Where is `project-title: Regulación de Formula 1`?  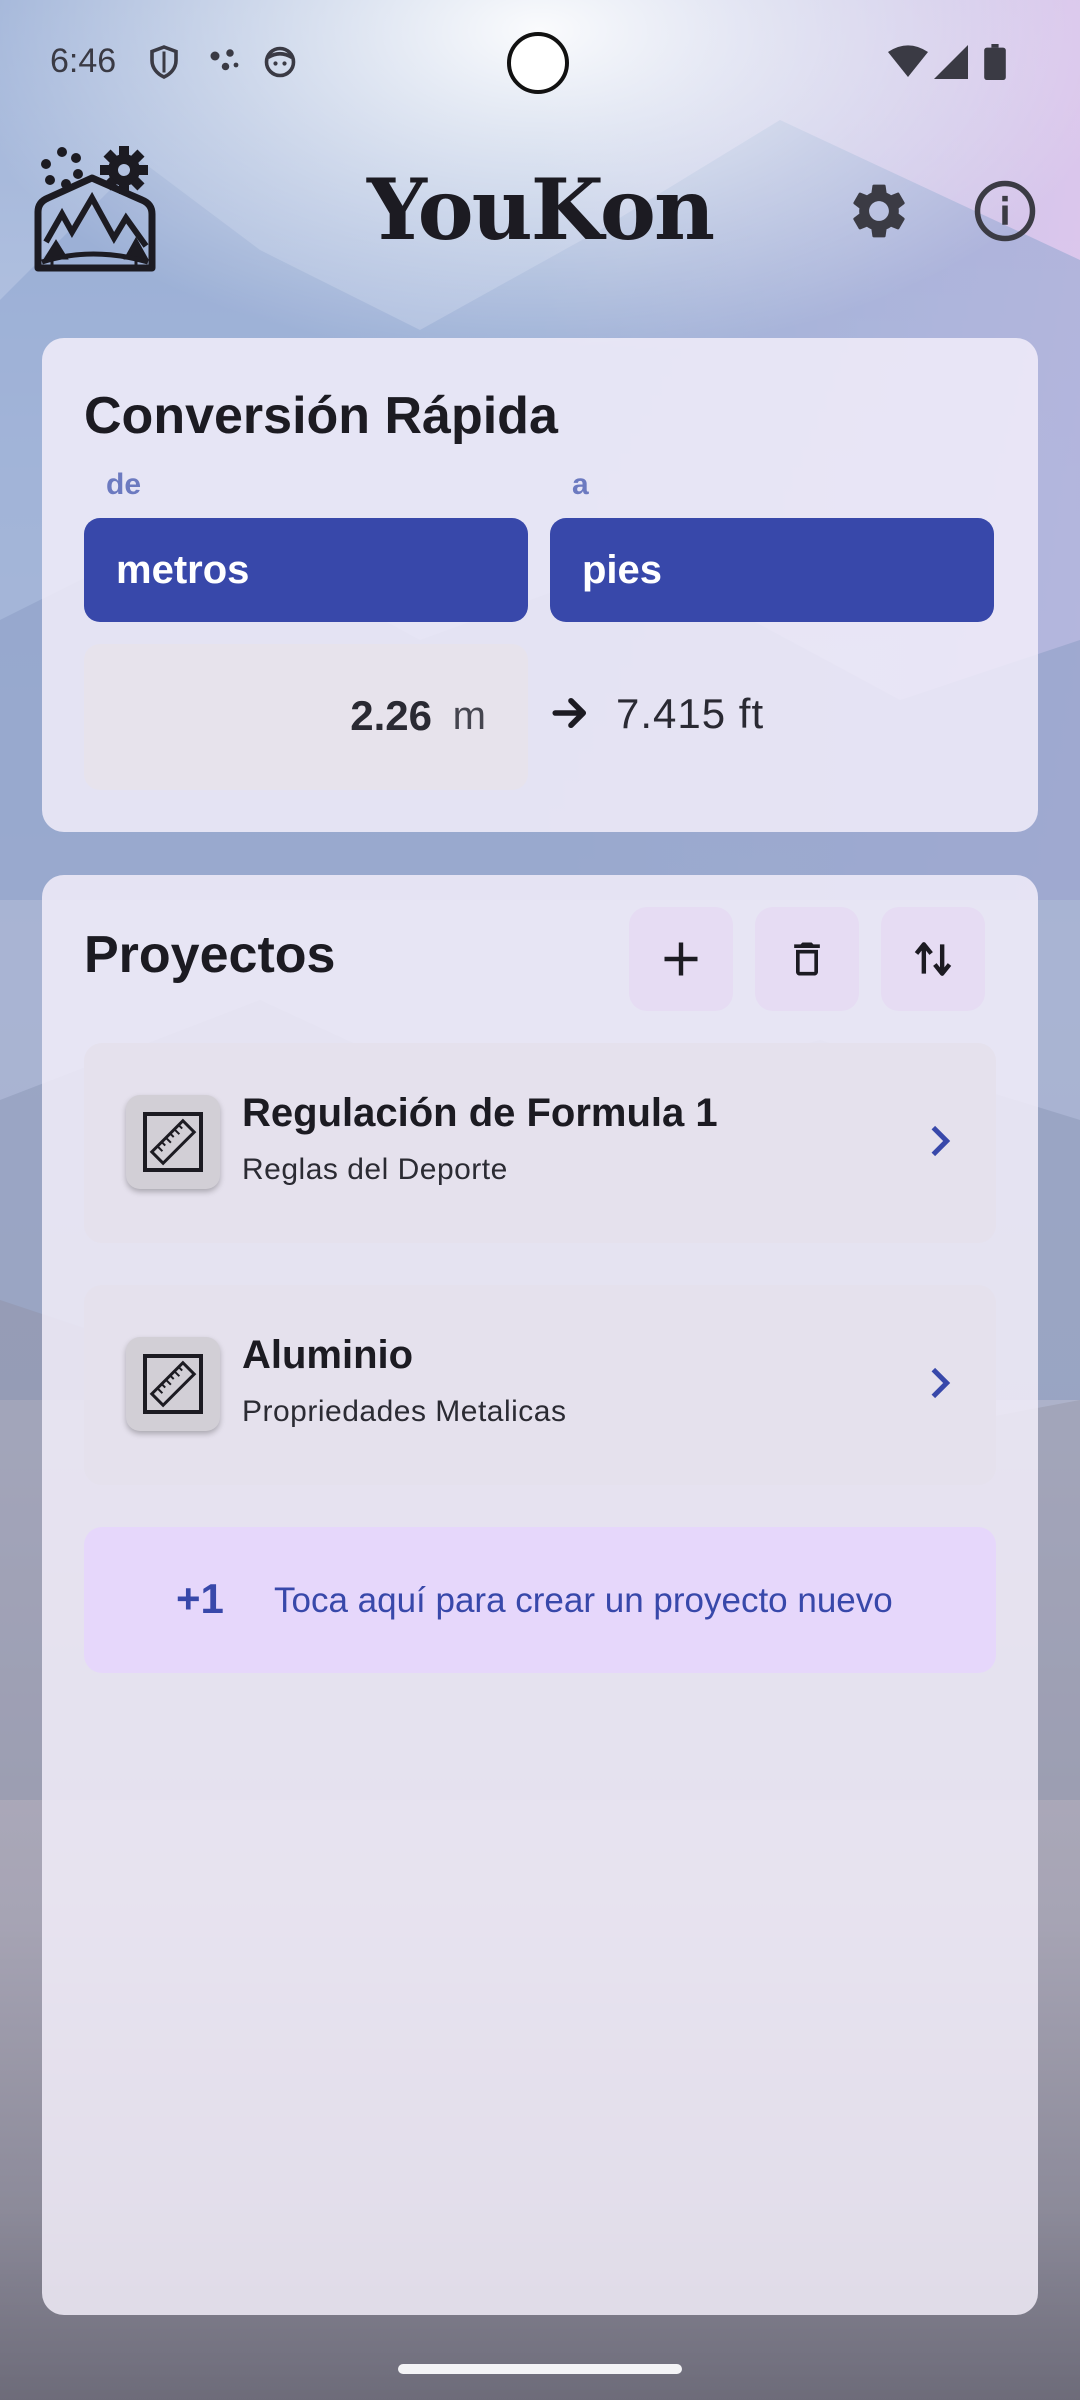 project-title: Regulación de Formula 1 is located at coordinates (480, 1113).